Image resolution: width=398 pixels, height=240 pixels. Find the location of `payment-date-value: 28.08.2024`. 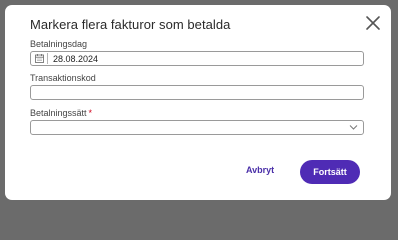

payment-date-value: 28.08.2024 is located at coordinates (76, 59).